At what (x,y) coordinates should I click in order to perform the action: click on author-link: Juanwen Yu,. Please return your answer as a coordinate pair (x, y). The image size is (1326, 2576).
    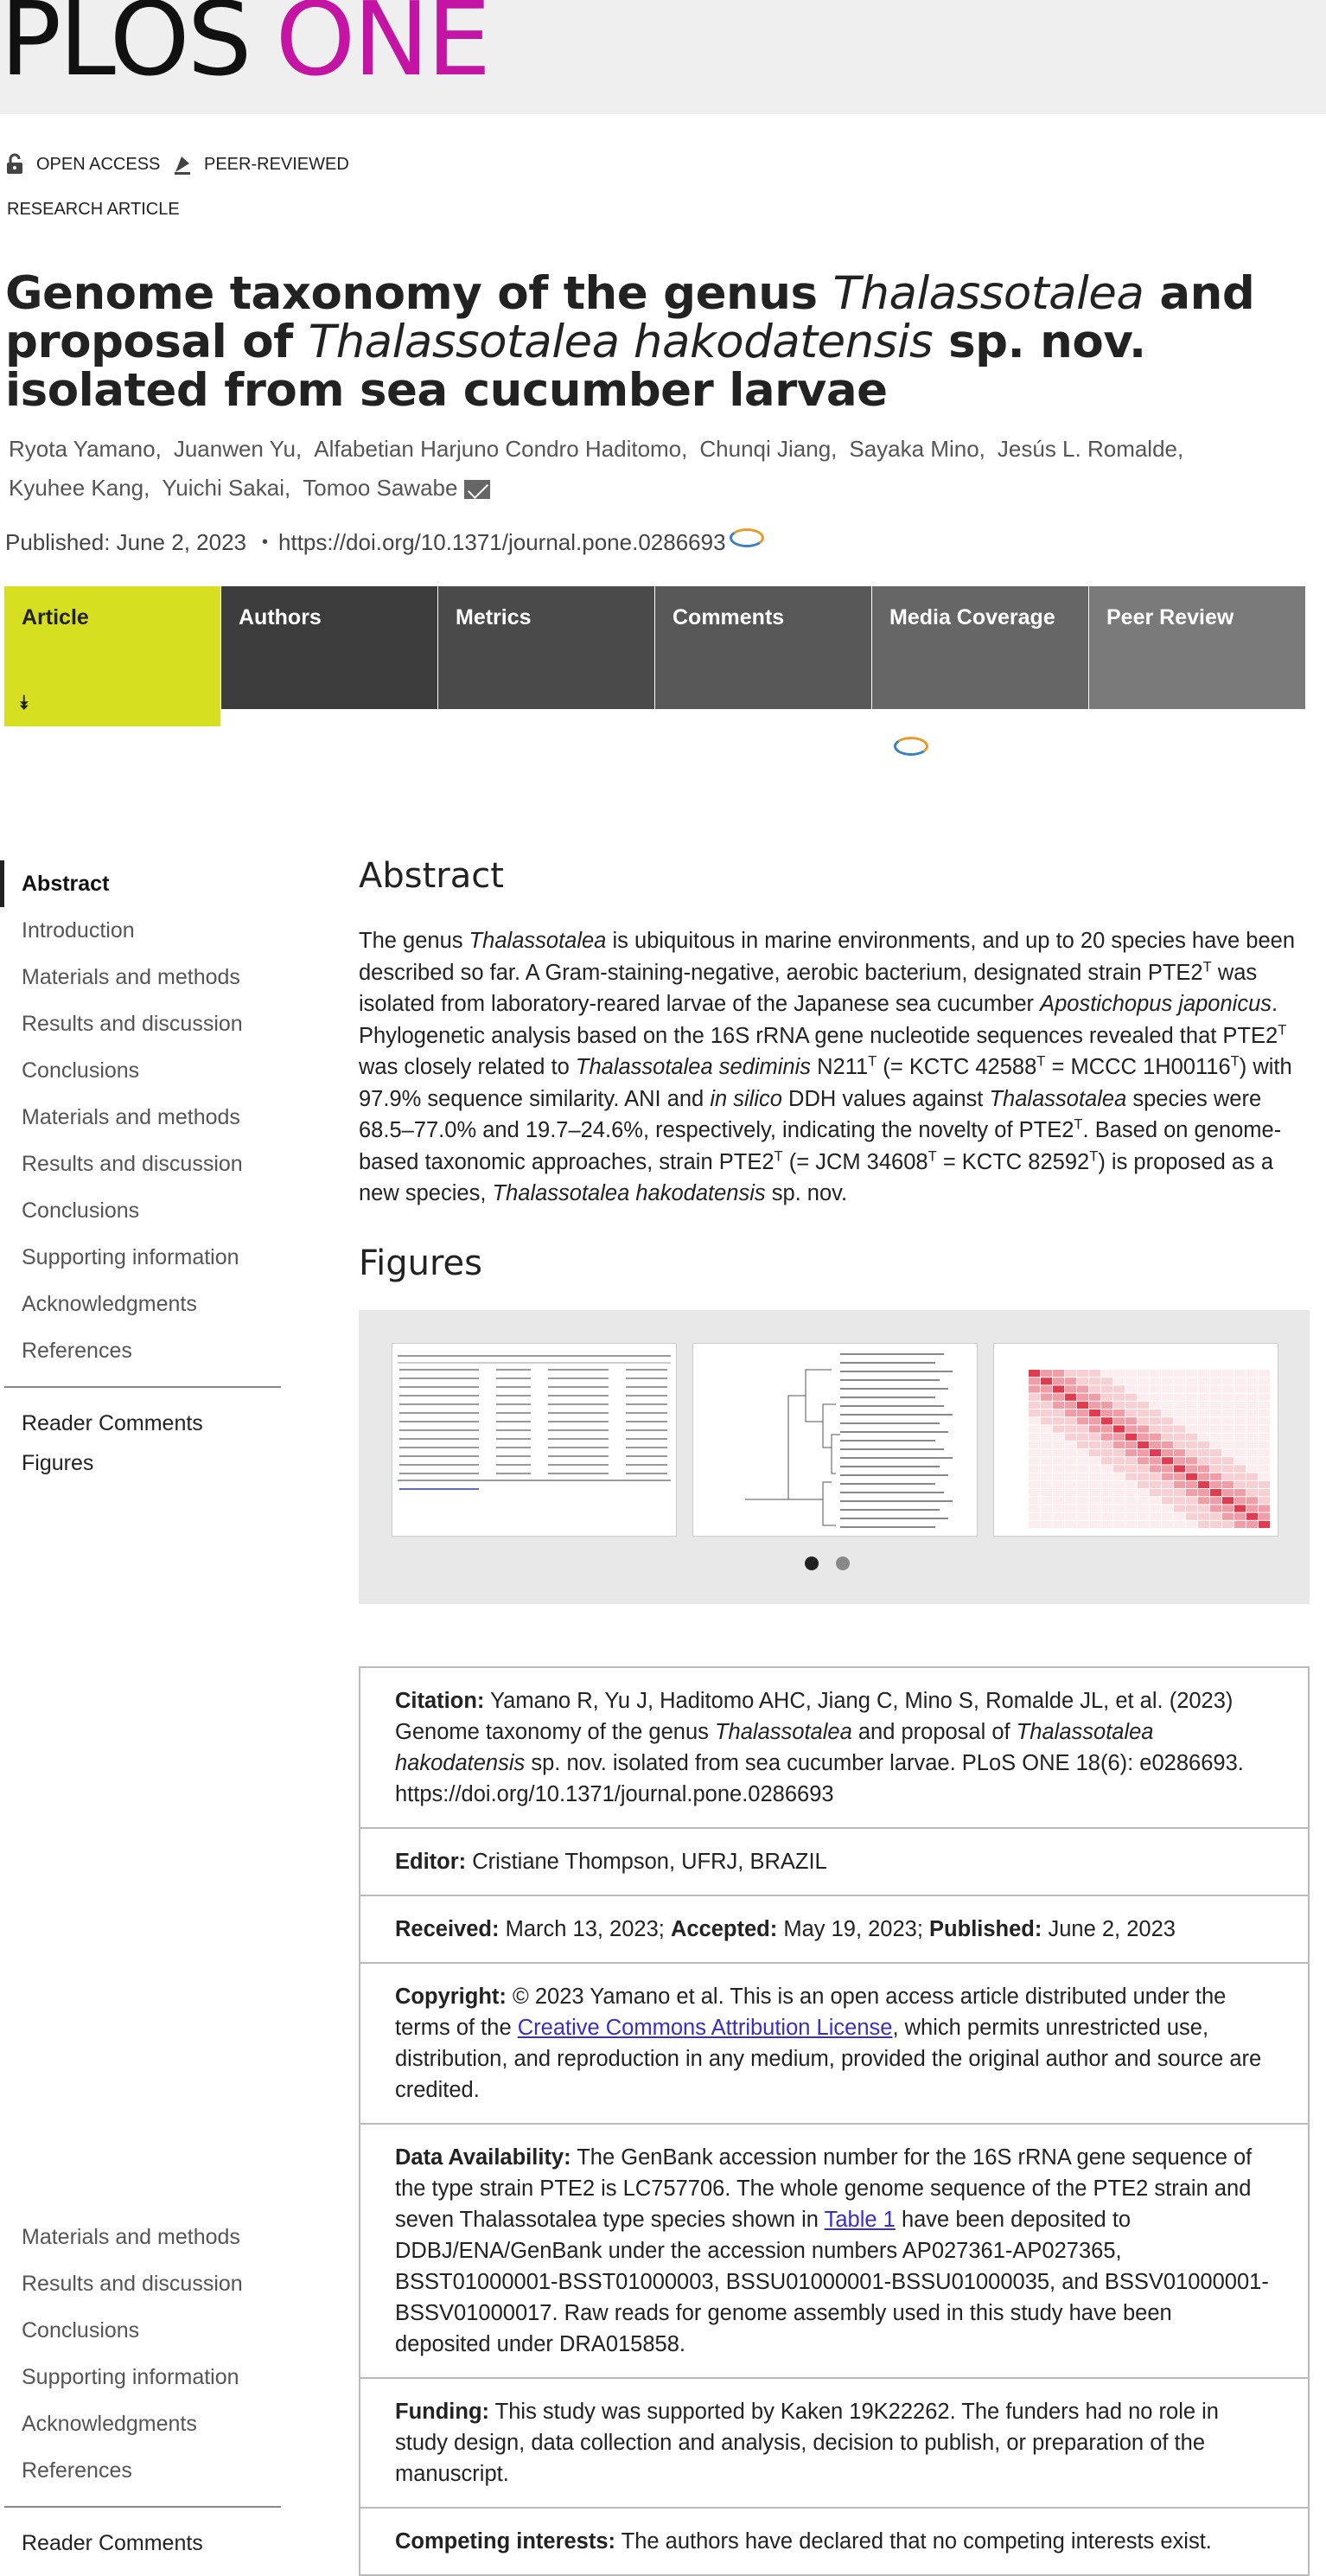
    Looking at the image, I should click on (238, 449).